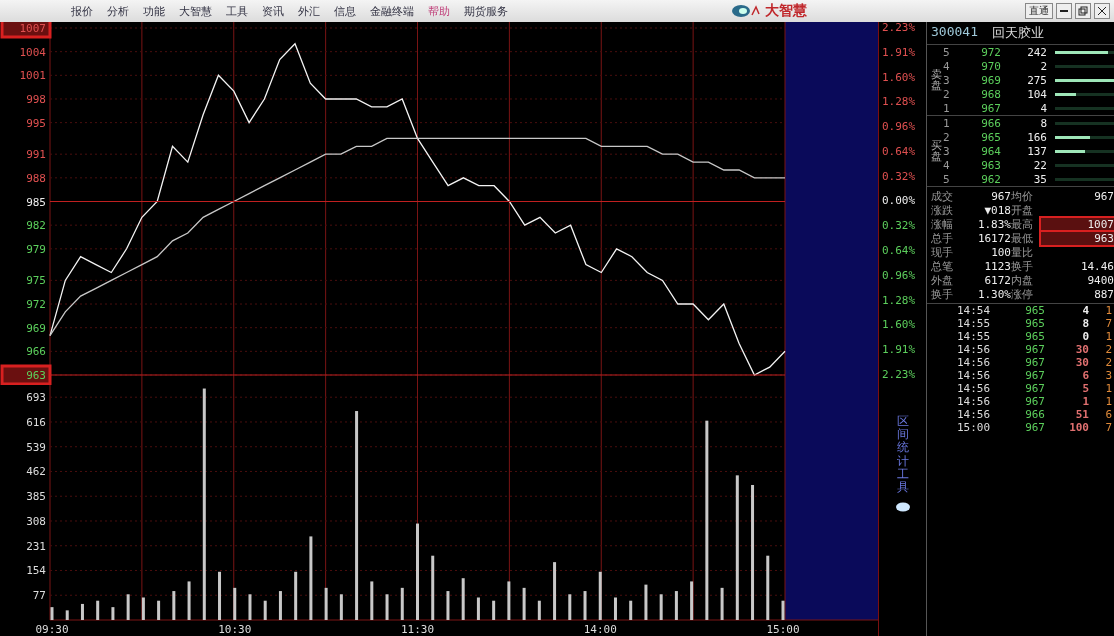 The image size is (1114, 636). I want to click on trade-volume: 100, so click(1078, 427).